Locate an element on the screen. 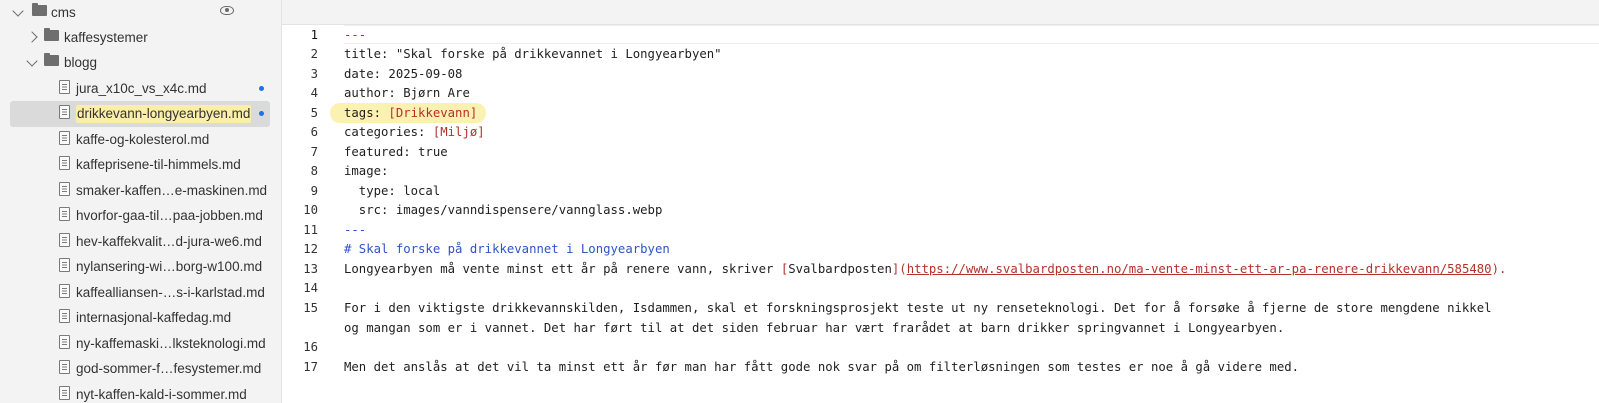  eye-icon is located at coordinates (227, 10).